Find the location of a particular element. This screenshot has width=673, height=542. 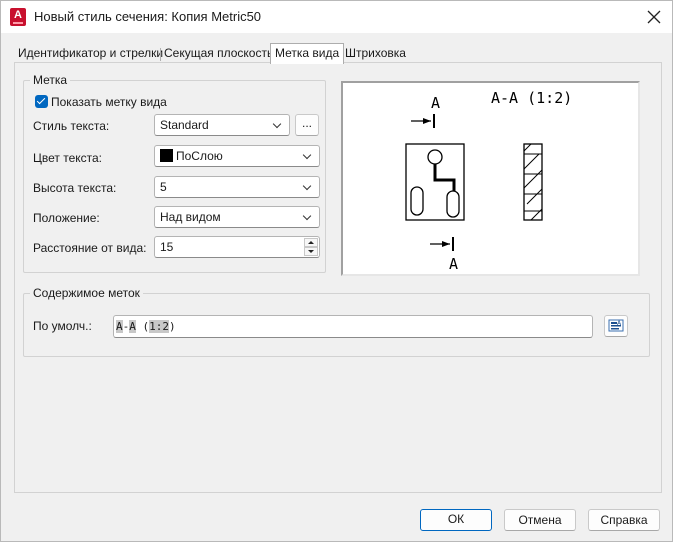

window-title: Новый стиль сечения: Копия Metric50 is located at coordinates (148, 16).